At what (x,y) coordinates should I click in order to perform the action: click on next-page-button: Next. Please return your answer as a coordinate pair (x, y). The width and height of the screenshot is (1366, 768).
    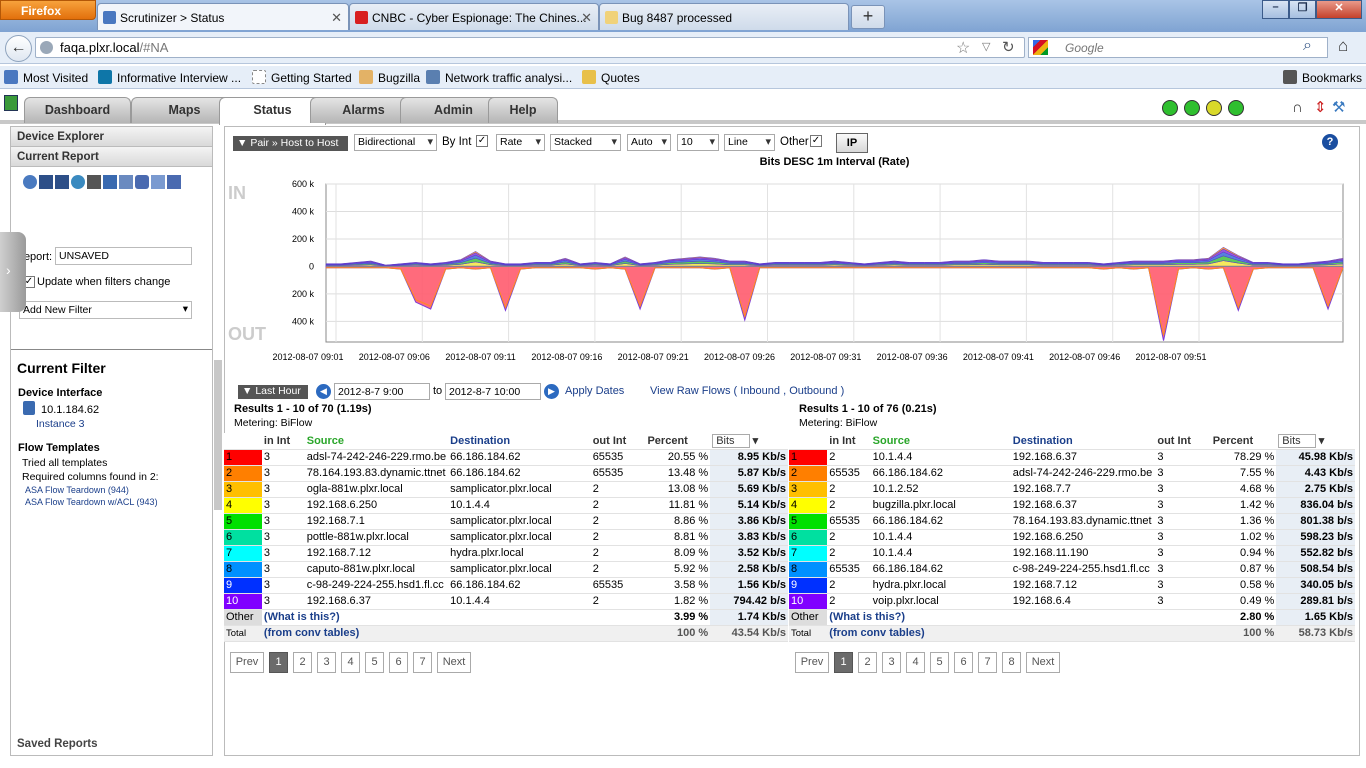
    Looking at the image, I should click on (454, 662).